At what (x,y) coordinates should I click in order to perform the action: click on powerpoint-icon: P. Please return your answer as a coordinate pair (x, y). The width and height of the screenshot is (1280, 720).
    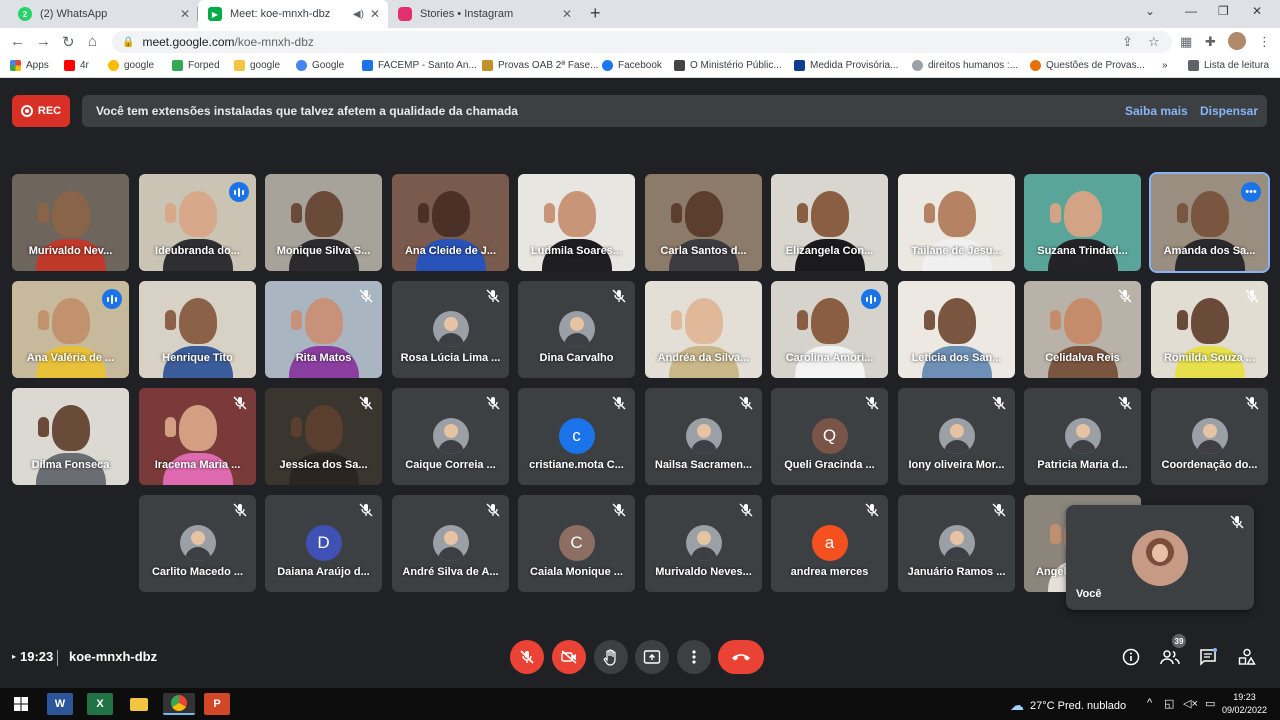
    Looking at the image, I should click on (217, 704).